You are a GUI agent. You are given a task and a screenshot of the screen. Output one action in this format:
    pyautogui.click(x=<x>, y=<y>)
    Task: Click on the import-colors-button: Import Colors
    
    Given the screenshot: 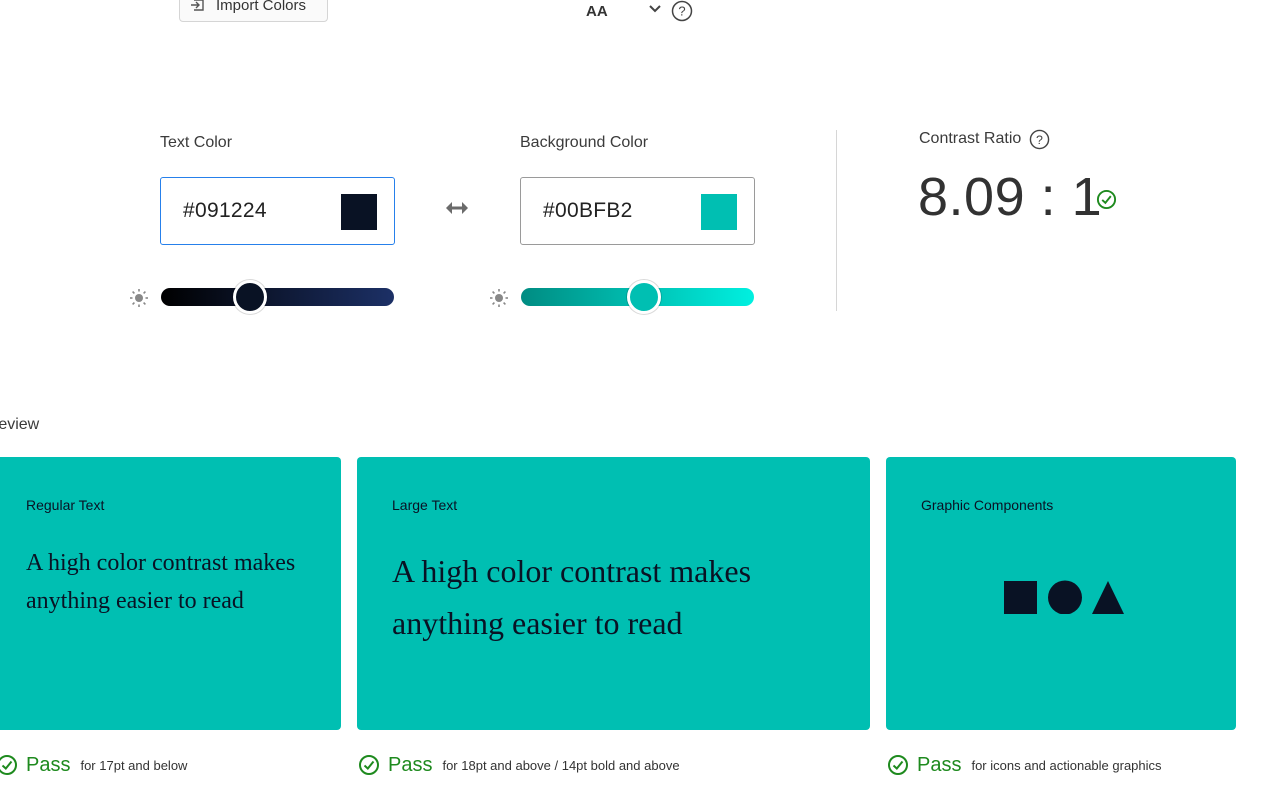 What is the action you would take?
    pyautogui.click(x=253, y=11)
    